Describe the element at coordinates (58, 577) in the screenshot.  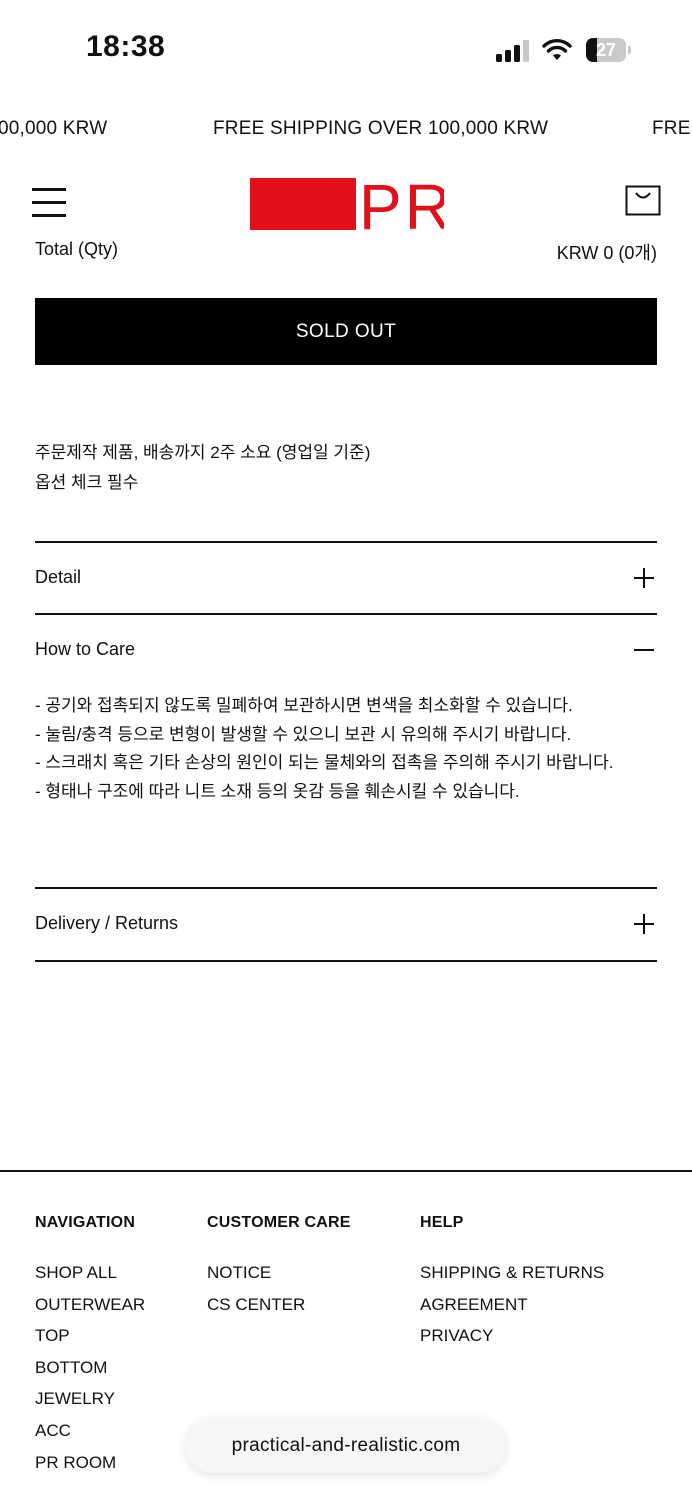
I see `accordion-detail-title: Detail` at that location.